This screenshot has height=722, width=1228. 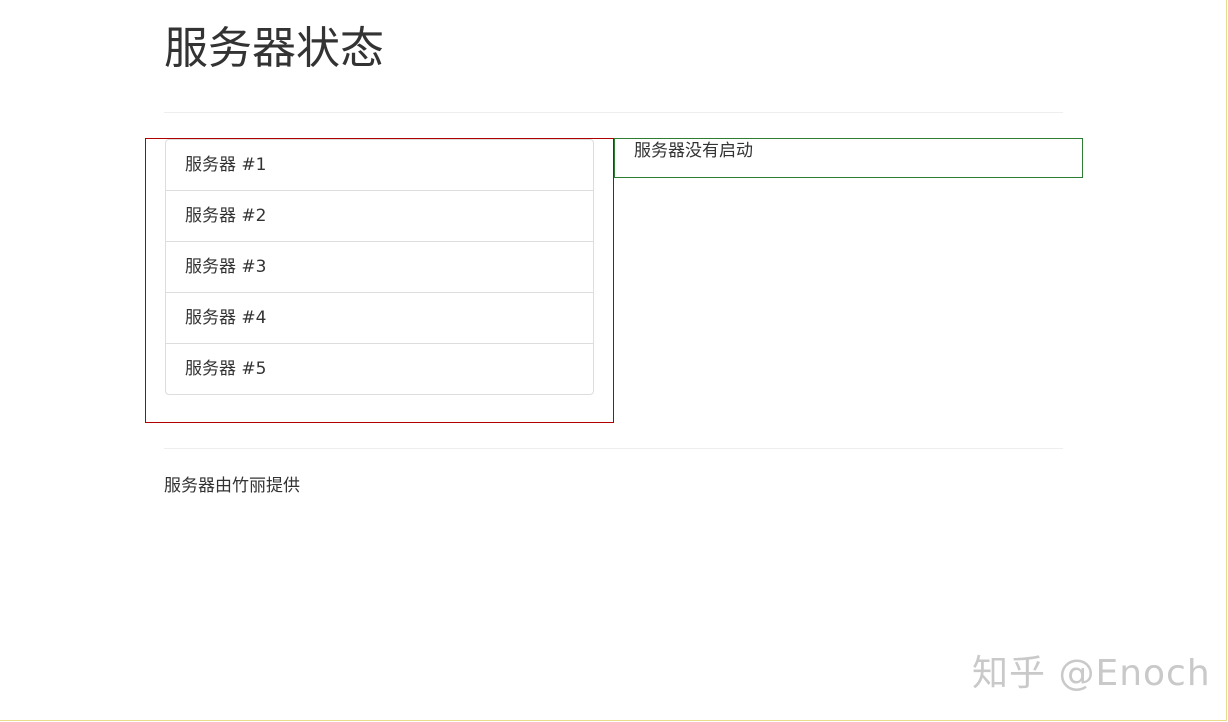 I want to click on server-list: 服务器 #1 服务器 #2 服务器 #3 服务器 #4 服务器 #5, so click(x=379, y=267).